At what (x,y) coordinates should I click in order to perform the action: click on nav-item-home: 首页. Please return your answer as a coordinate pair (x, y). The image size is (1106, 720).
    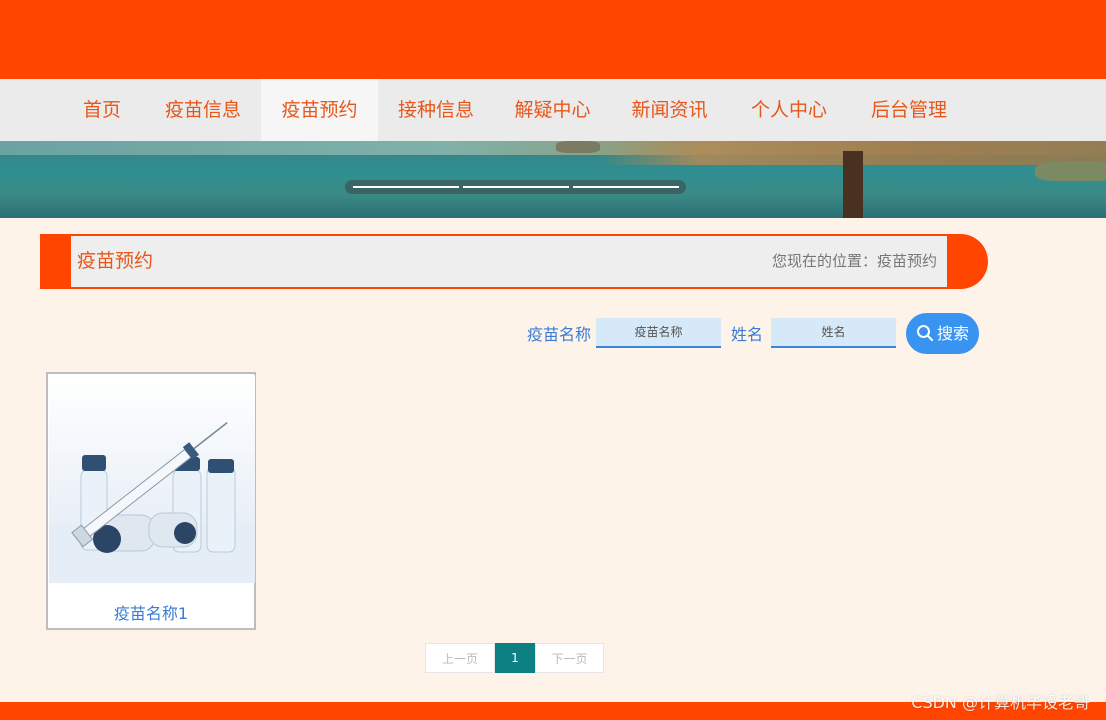
    Looking at the image, I should click on (102, 110).